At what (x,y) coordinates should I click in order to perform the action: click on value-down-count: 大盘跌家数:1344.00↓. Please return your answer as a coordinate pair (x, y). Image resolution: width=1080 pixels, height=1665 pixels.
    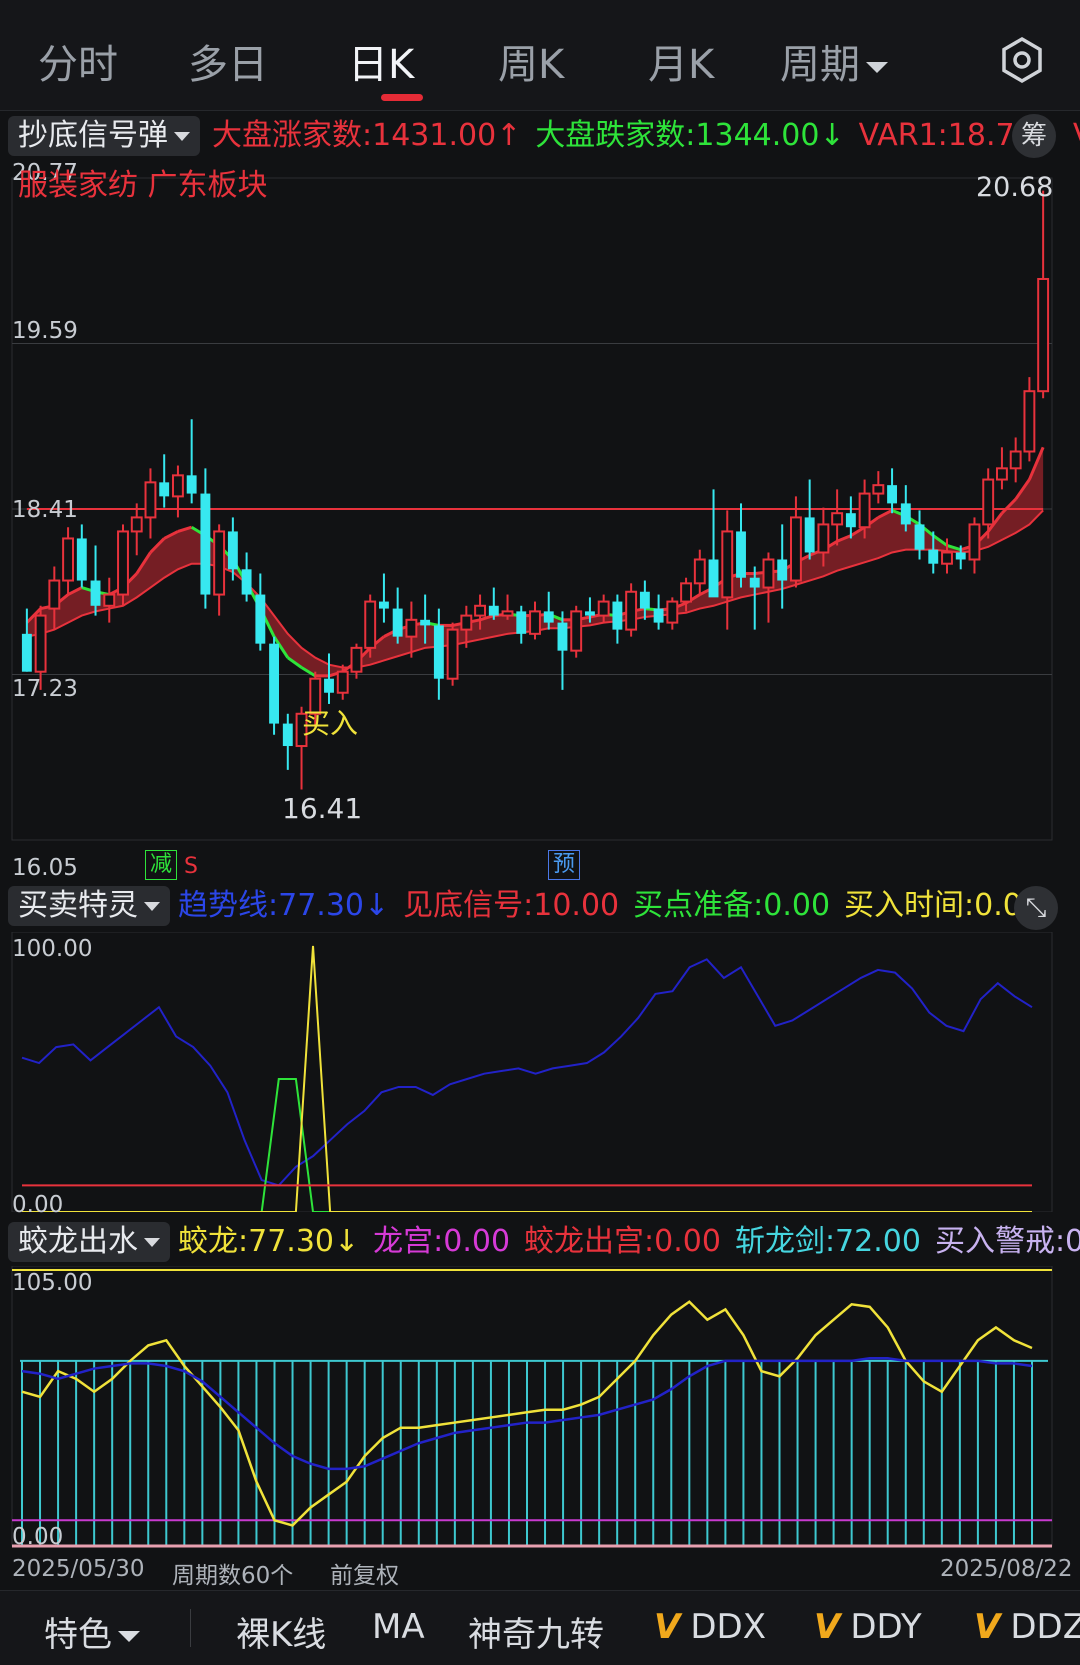
    Looking at the image, I should click on (690, 135).